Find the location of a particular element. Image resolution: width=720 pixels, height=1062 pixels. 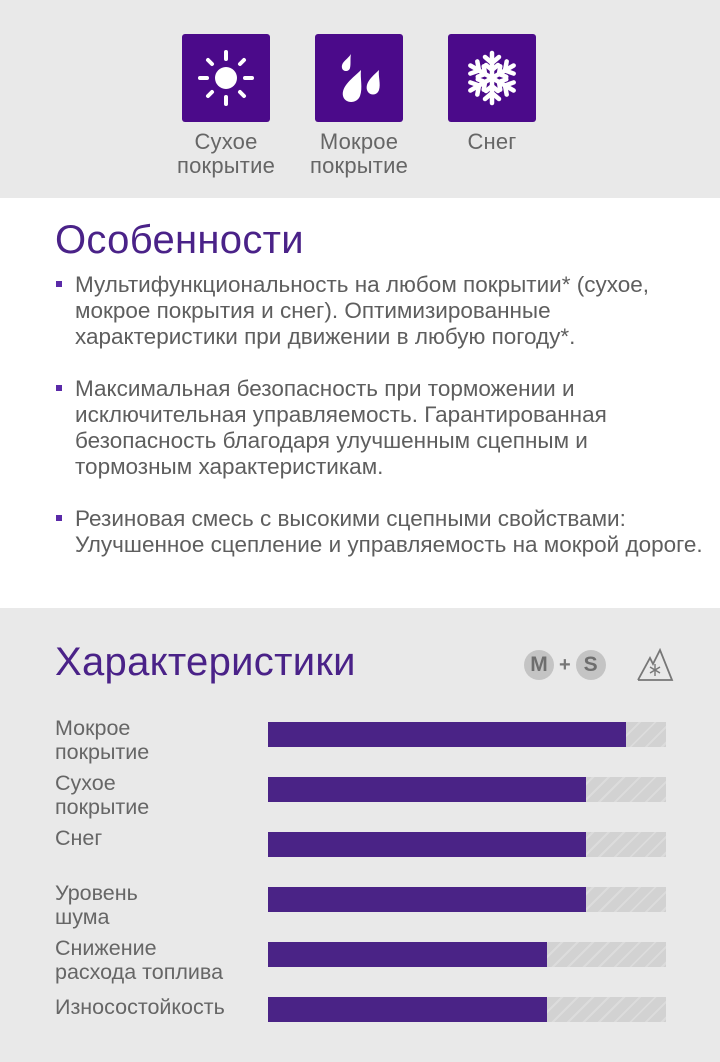

certification-badges: M + S is located at coordinates (599, 665).